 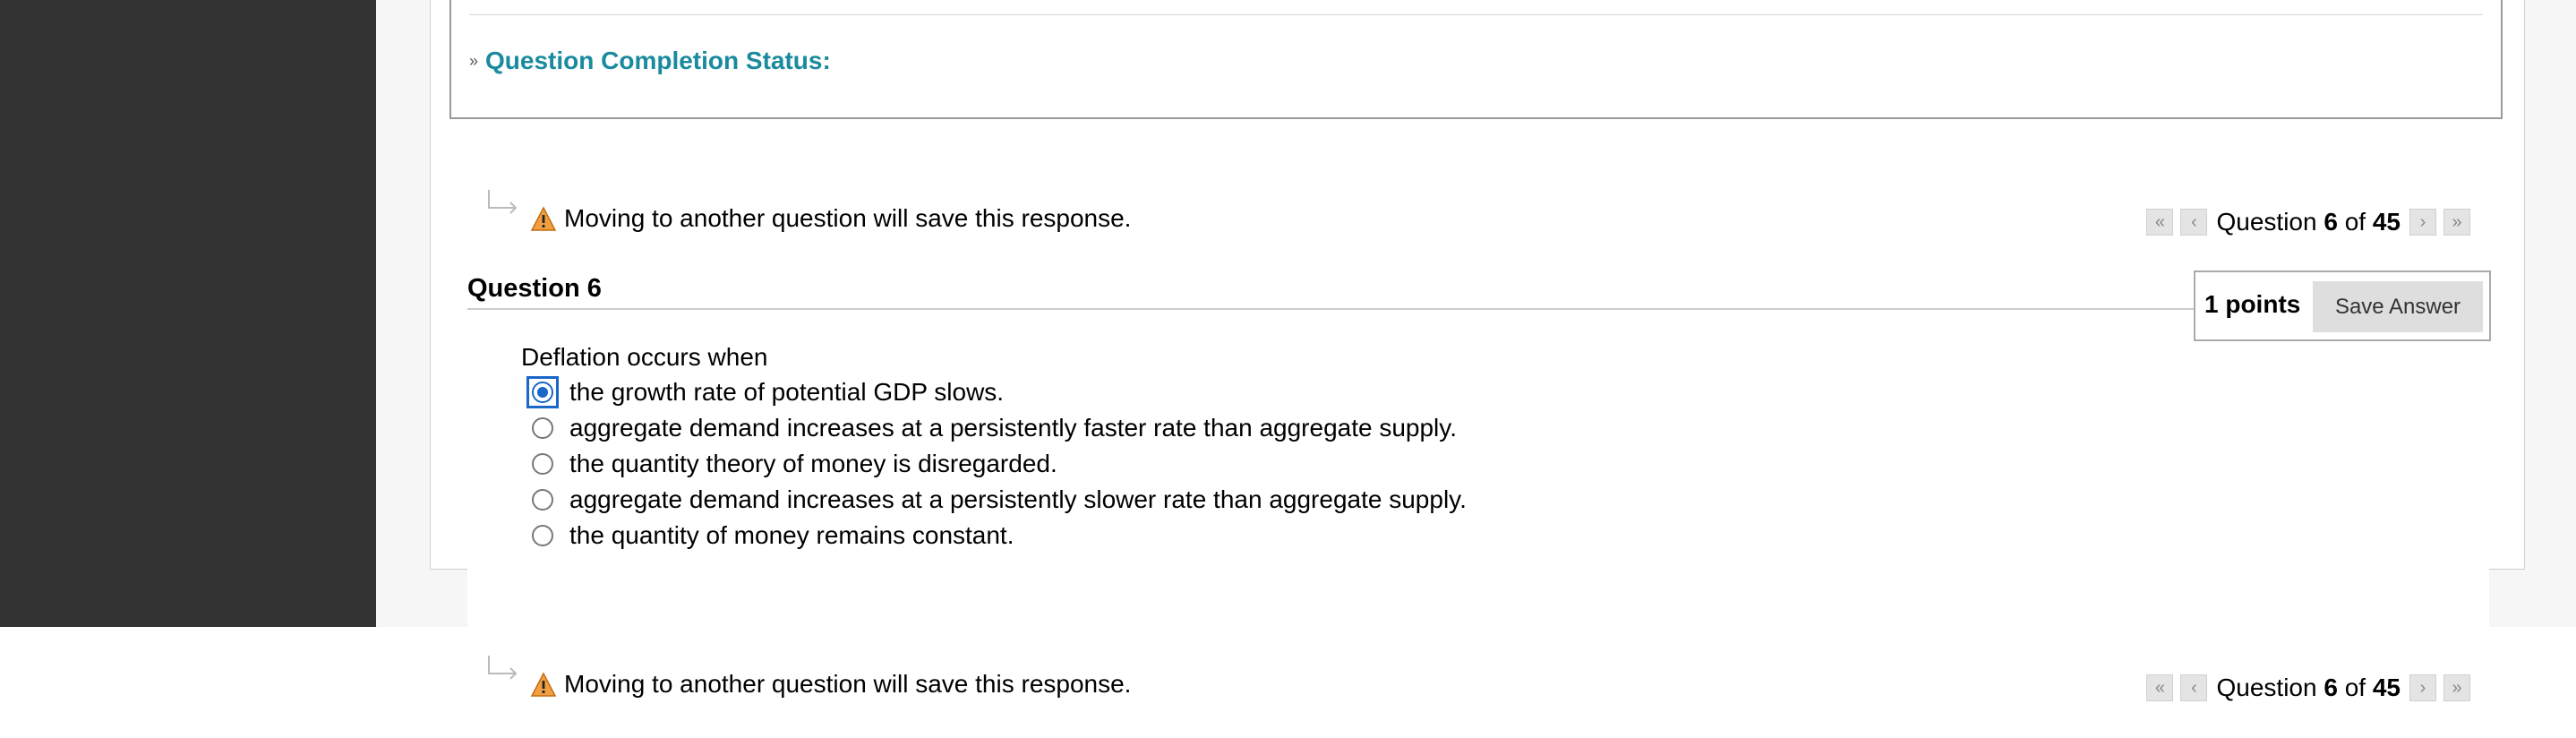 I want to click on left-sidebar, so click(x=188, y=314).